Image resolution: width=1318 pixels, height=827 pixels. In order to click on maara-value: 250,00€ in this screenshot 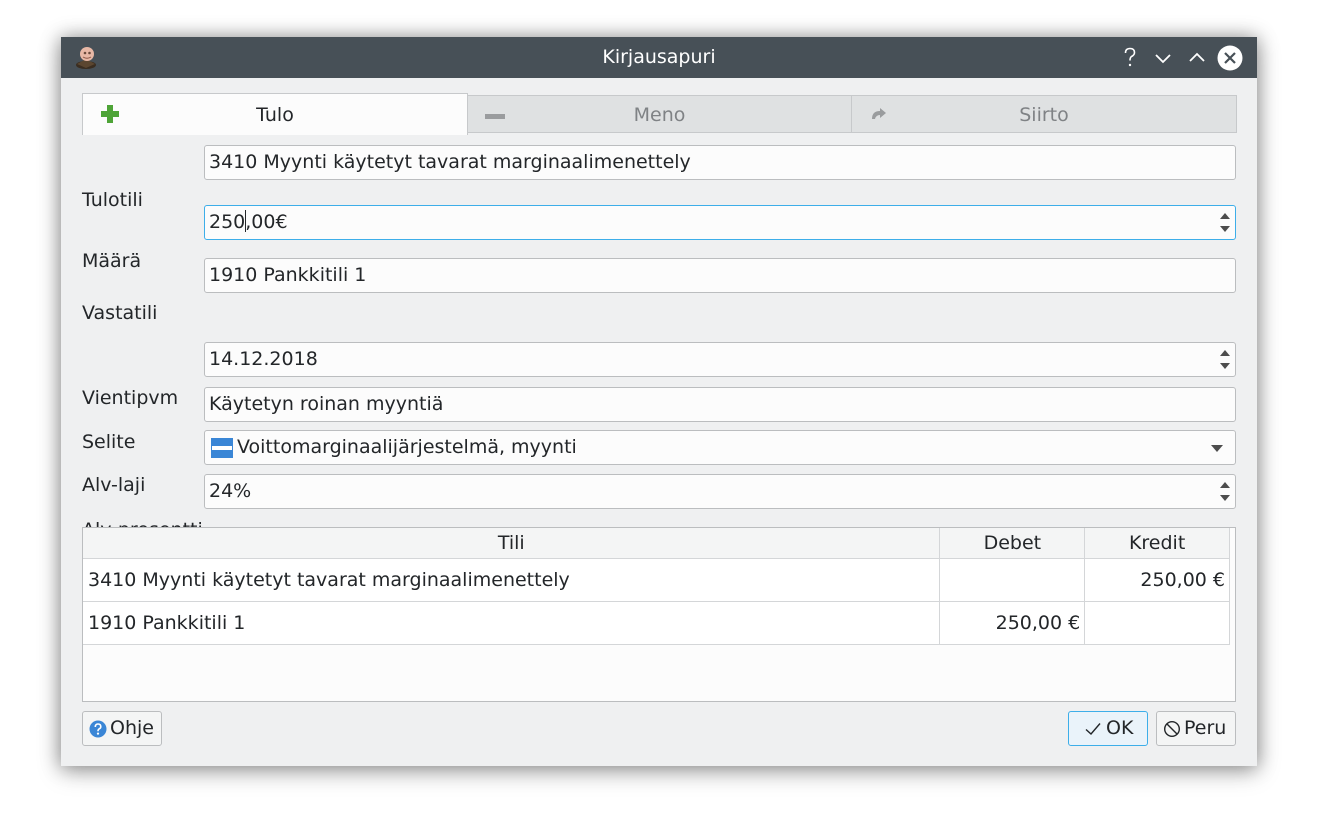, I will do `click(248, 221)`.